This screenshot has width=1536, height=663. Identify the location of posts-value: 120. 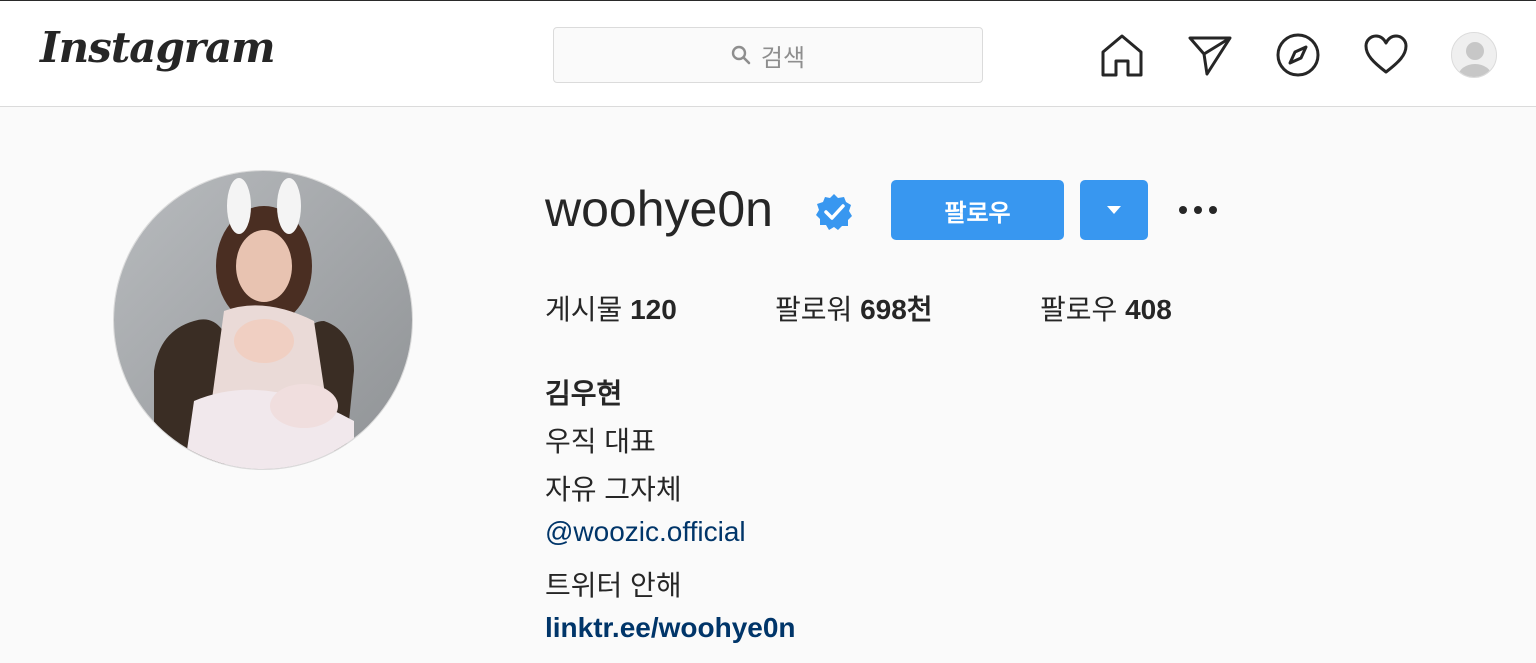
(653, 309).